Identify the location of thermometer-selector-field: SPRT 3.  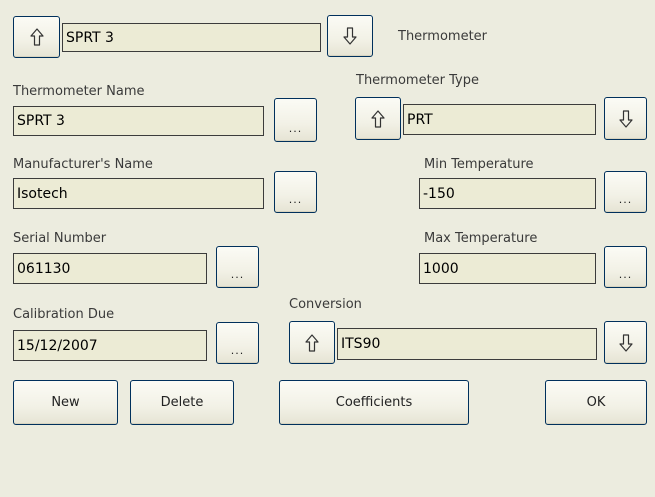
(191, 37).